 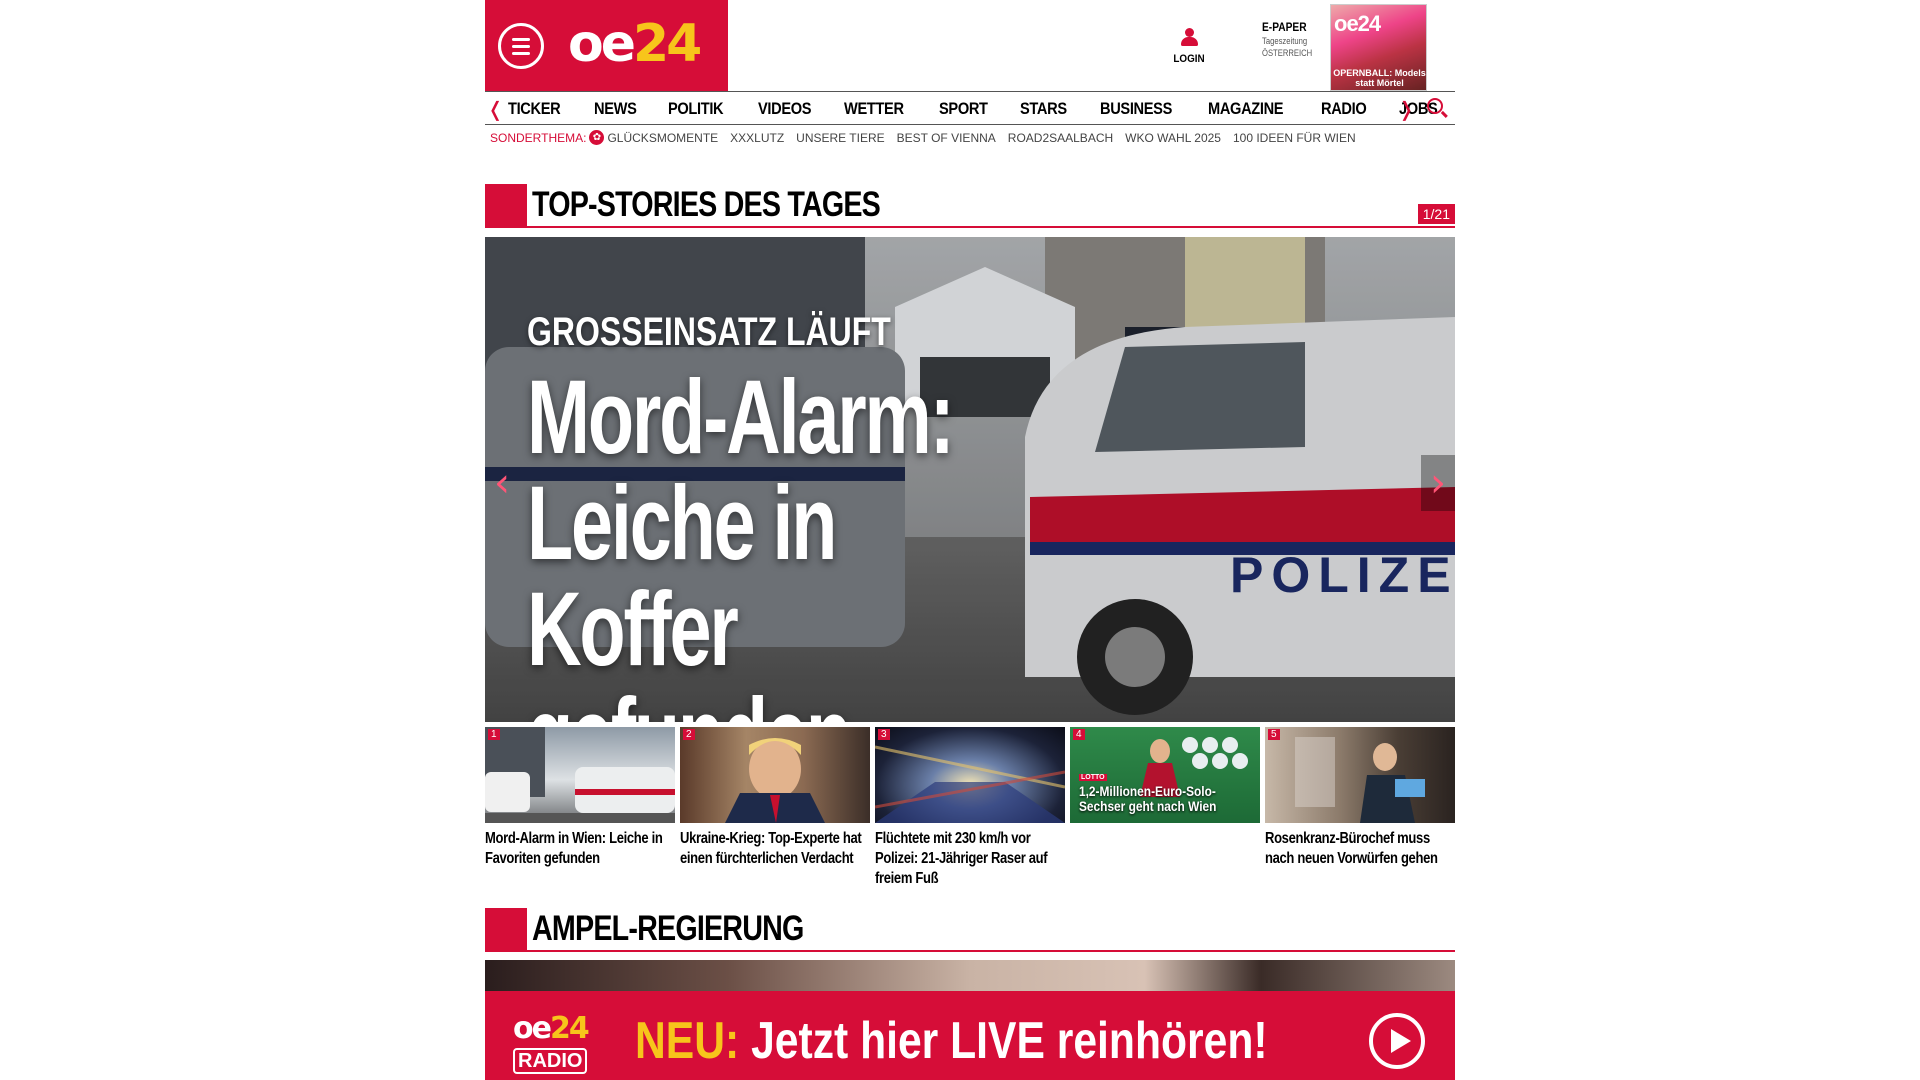 I want to click on login-button: LOGIN, so click(x=1189, y=45).